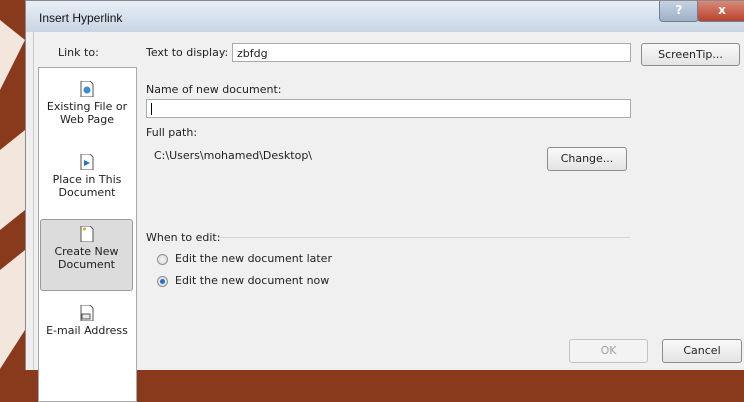 This screenshot has height=402, width=744. Describe the element at coordinates (679, 11) in the screenshot. I see `help-button: ?` at that location.